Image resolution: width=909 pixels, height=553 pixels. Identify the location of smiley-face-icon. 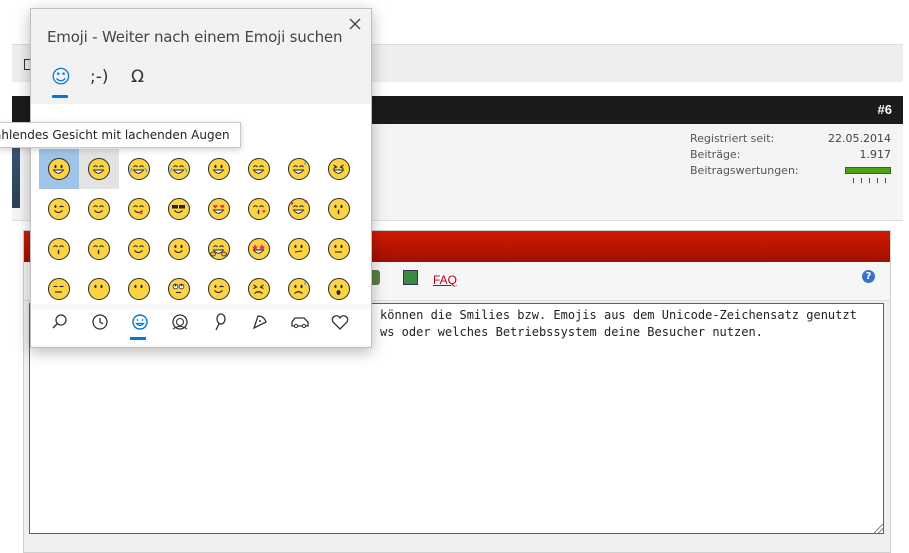
(219, 169).